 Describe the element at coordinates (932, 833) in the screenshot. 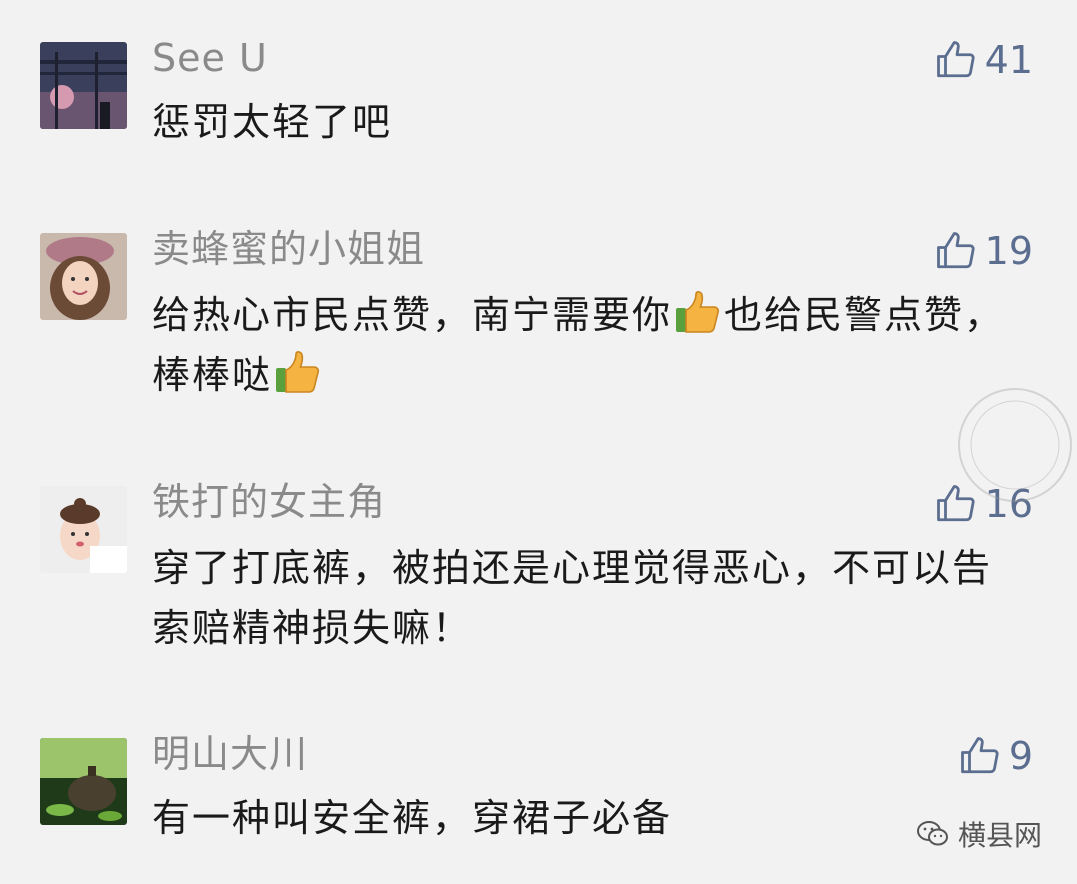

I see `wechat-icon` at that location.